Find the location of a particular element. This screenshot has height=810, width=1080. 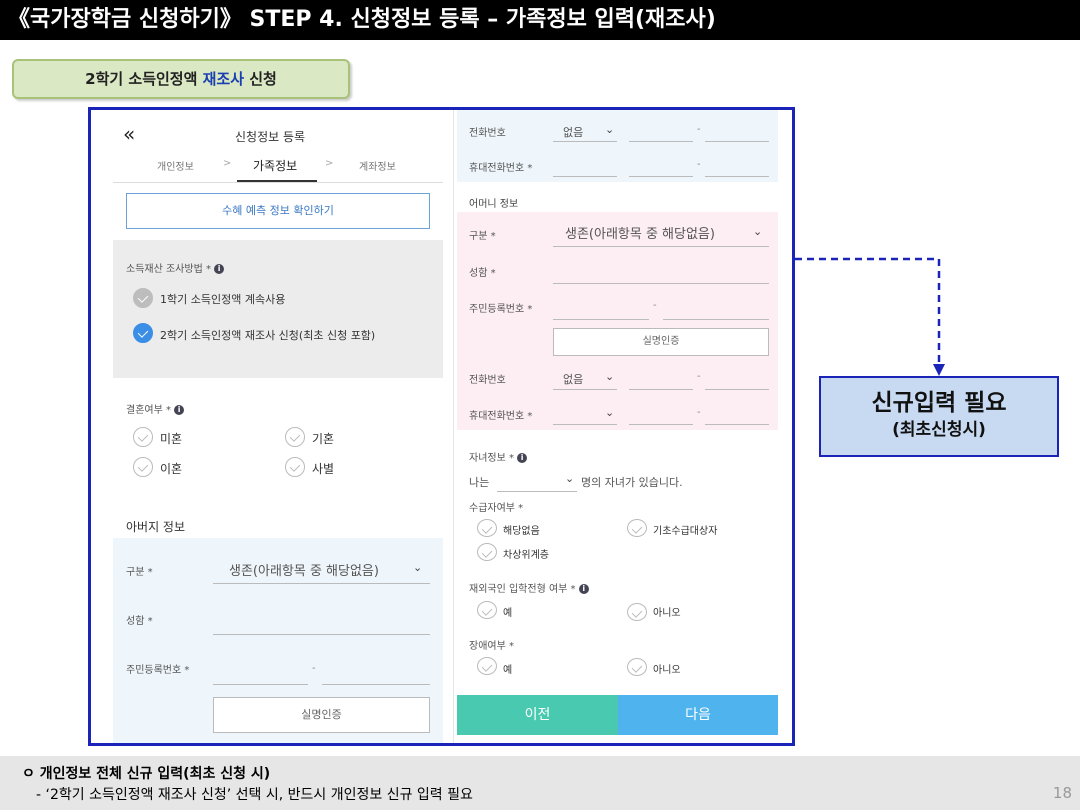

mother-phone-last-input is located at coordinates (737, 389).